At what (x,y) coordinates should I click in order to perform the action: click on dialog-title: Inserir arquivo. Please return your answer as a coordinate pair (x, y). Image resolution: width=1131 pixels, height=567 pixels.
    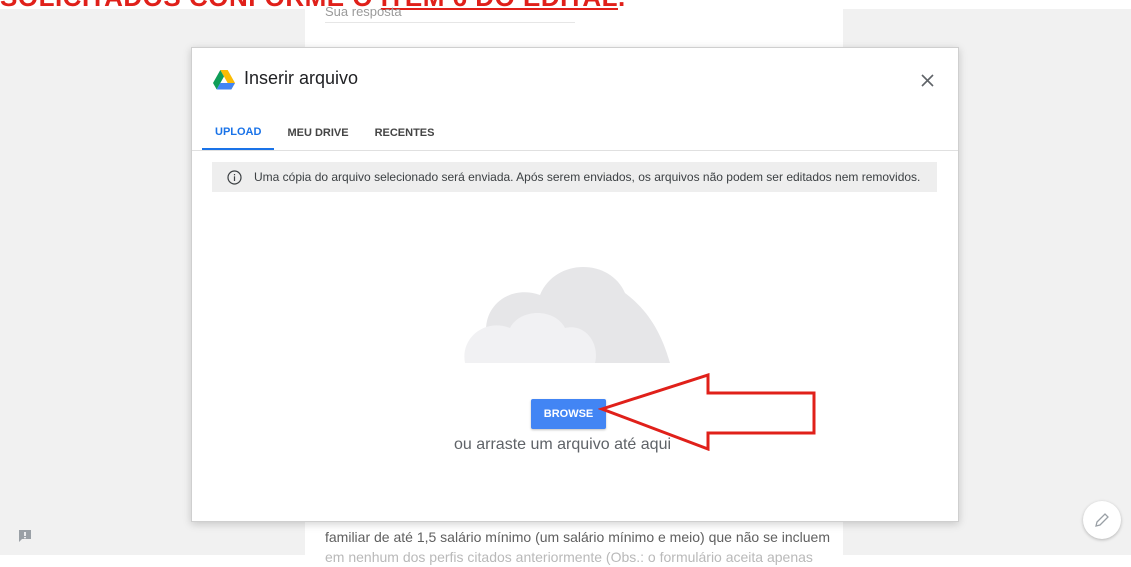
    Looking at the image, I should click on (301, 78).